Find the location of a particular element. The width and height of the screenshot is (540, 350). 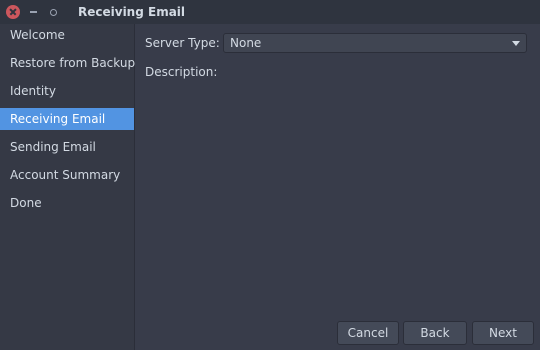

minimize-icon is located at coordinates (33, 12).